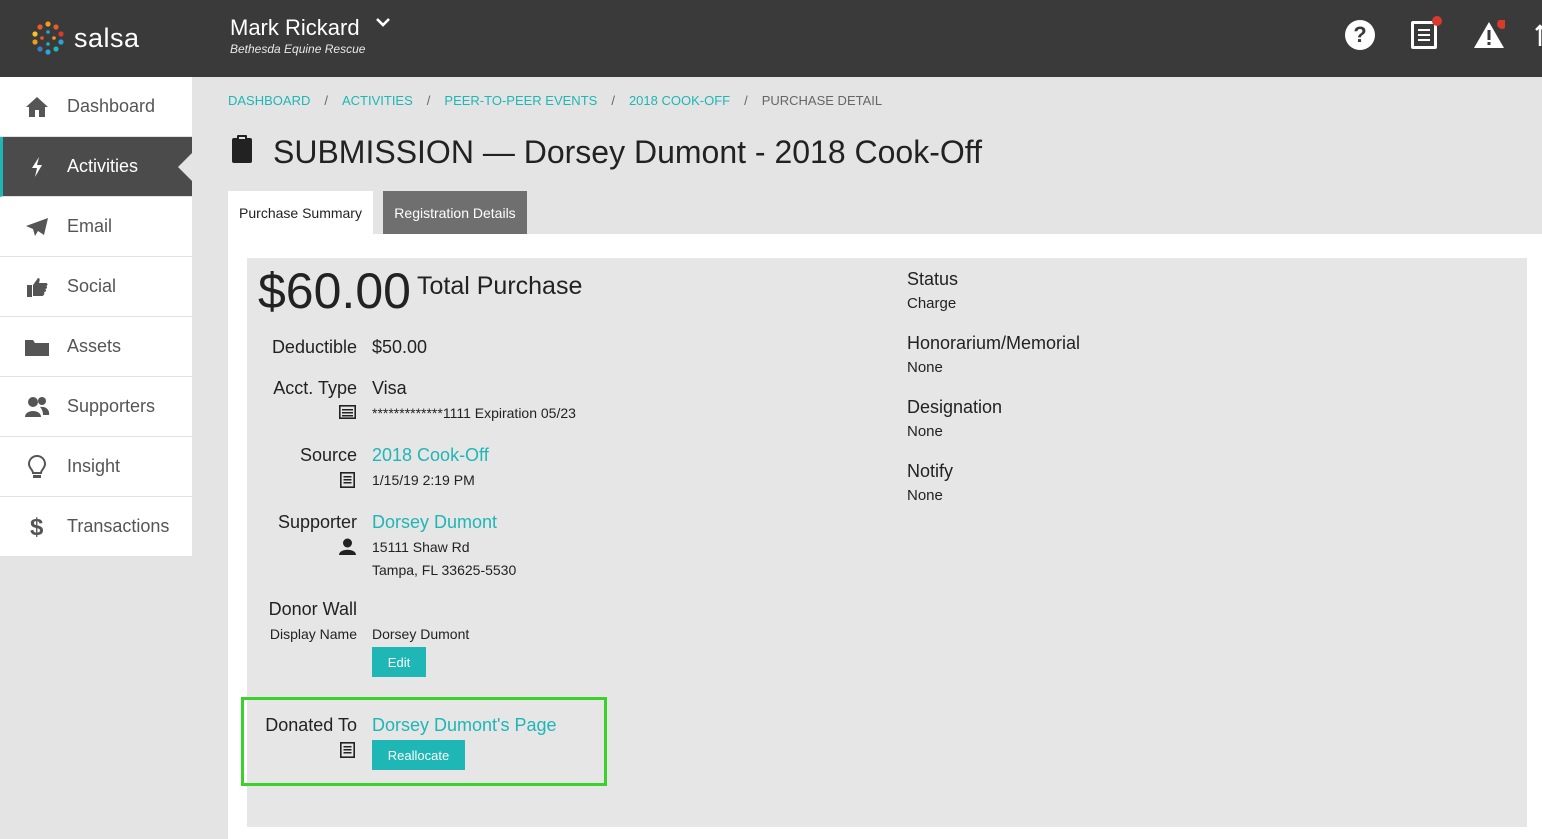 The height and width of the screenshot is (839, 1542). I want to click on sidebar-item-label: Assets, so click(94, 346).